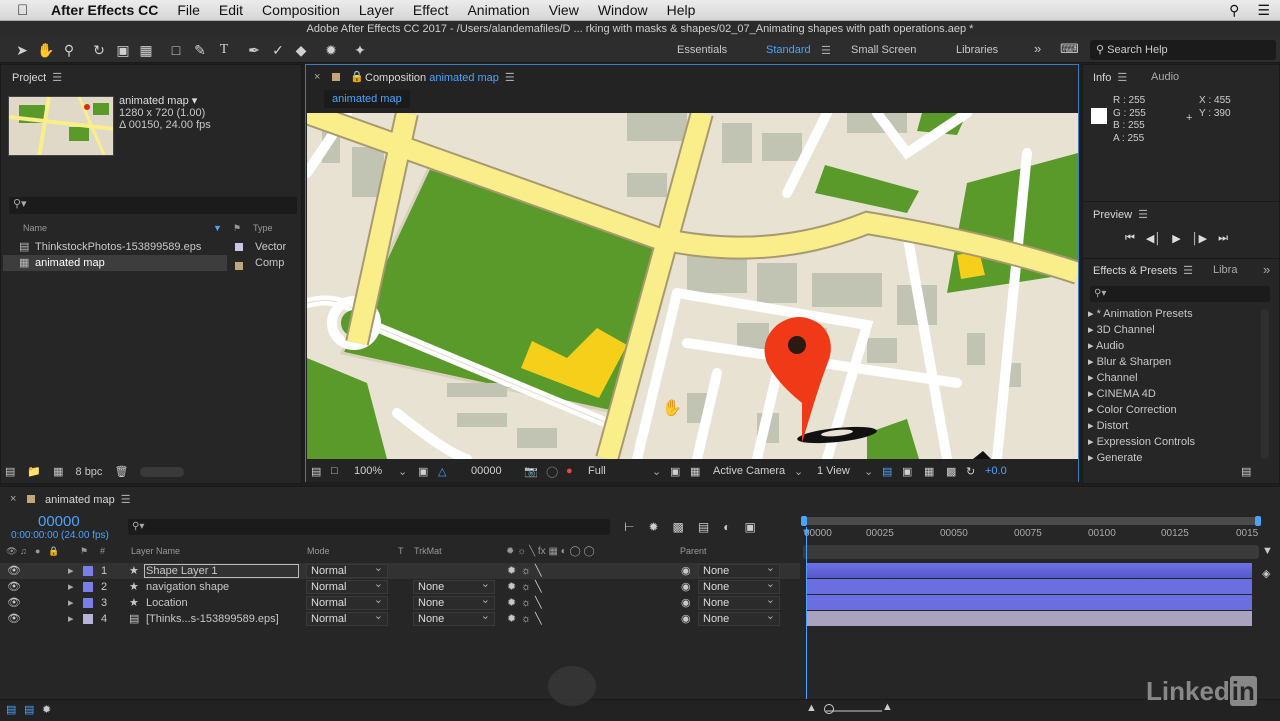  What do you see at coordinates (749, 527) in the screenshot?
I see `graph-editor-icon: ▣` at bounding box center [749, 527].